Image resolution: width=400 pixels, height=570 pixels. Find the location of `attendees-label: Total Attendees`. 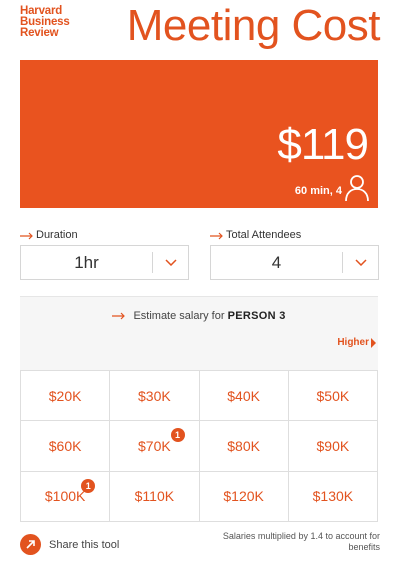

attendees-label: Total Attendees is located at coordinates (255, 235).